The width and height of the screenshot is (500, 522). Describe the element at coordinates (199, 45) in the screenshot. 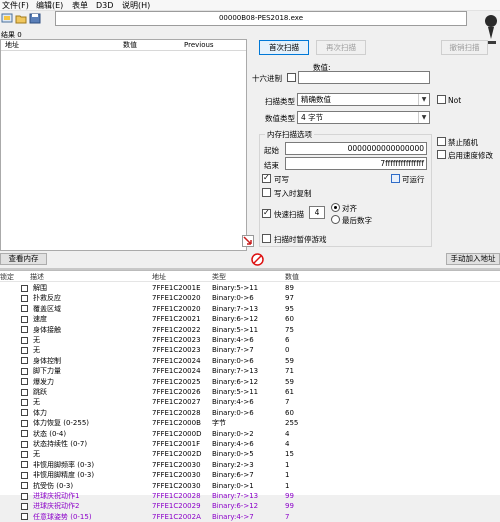

I see `col-previous: Previous` at that location.